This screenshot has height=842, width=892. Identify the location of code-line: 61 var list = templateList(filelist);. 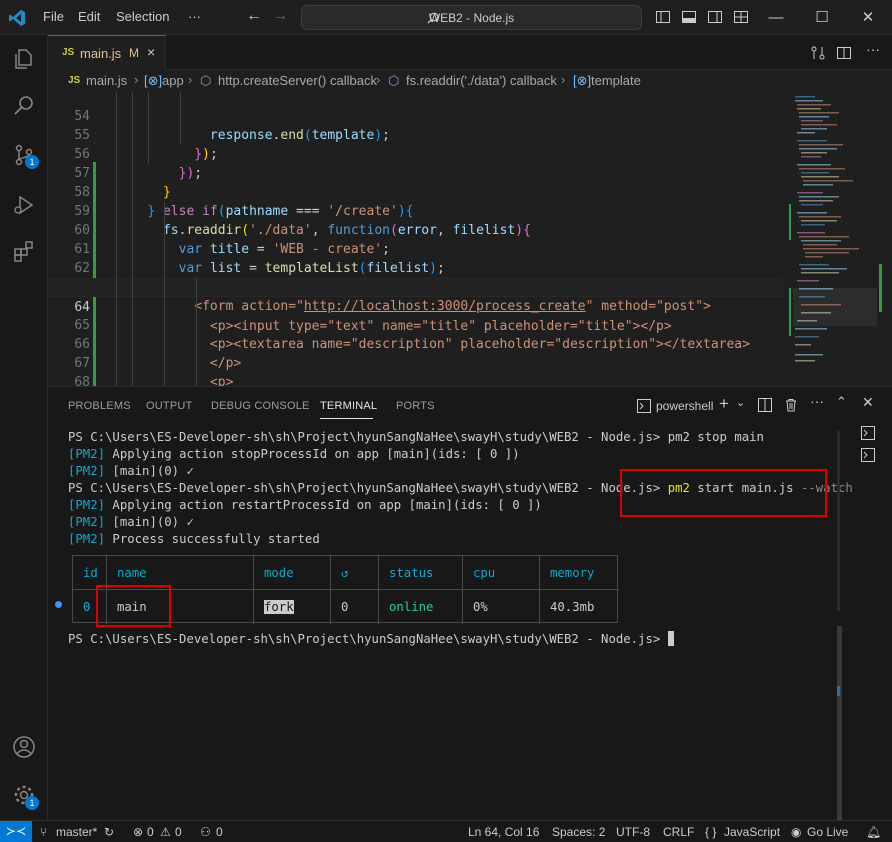
(415, 248).